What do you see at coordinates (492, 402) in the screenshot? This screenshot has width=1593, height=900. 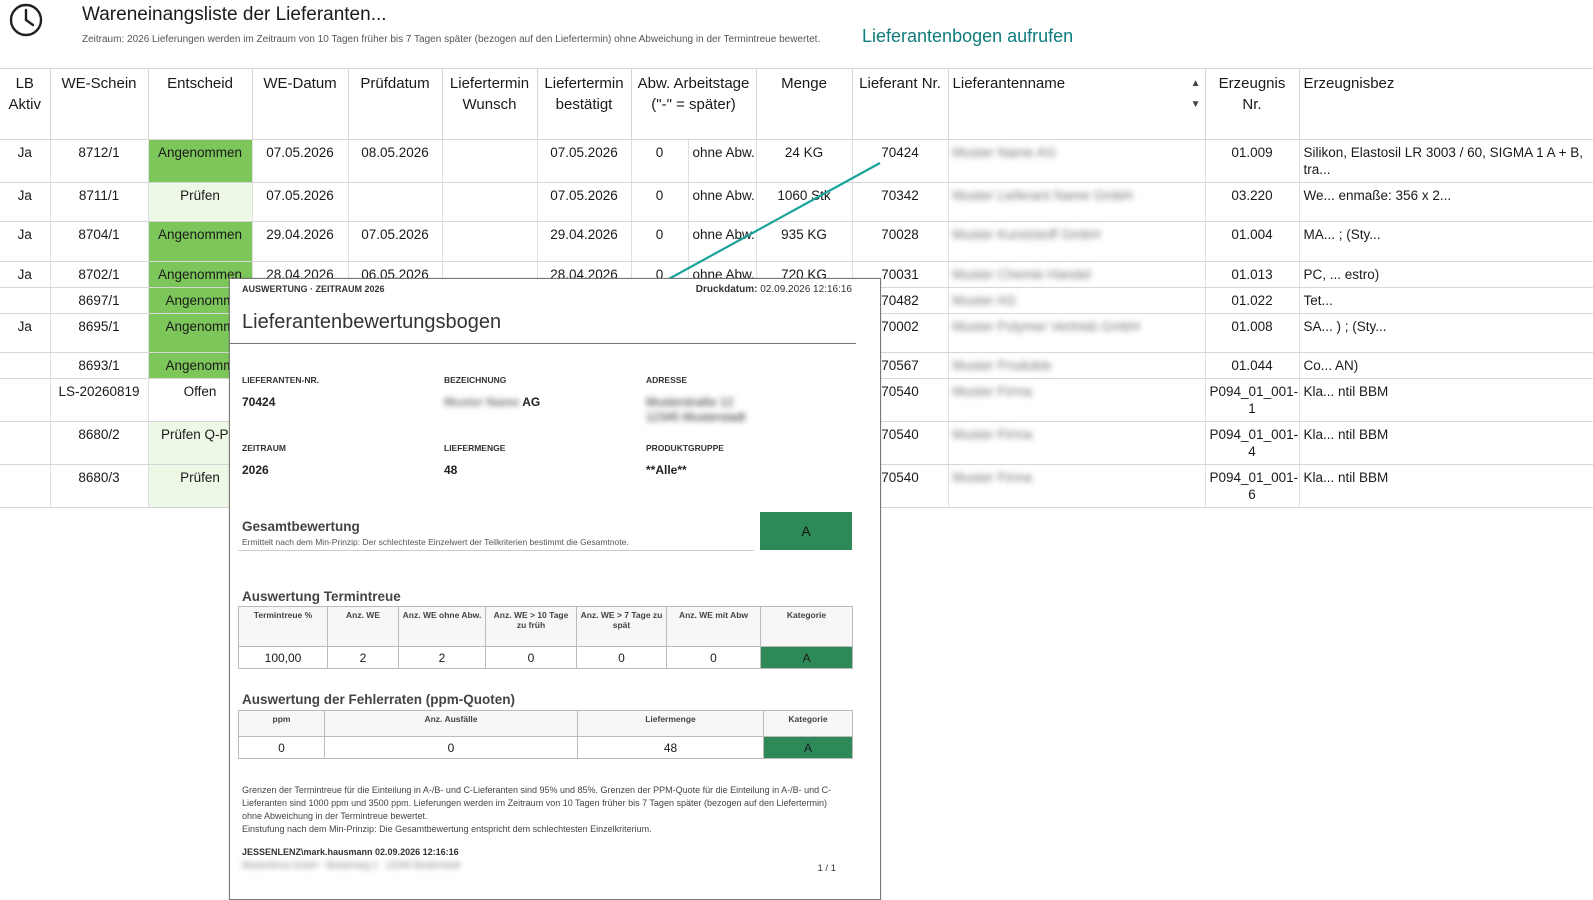 I see `designation-value: Muster Name AG` at bounding box center [492, 402].